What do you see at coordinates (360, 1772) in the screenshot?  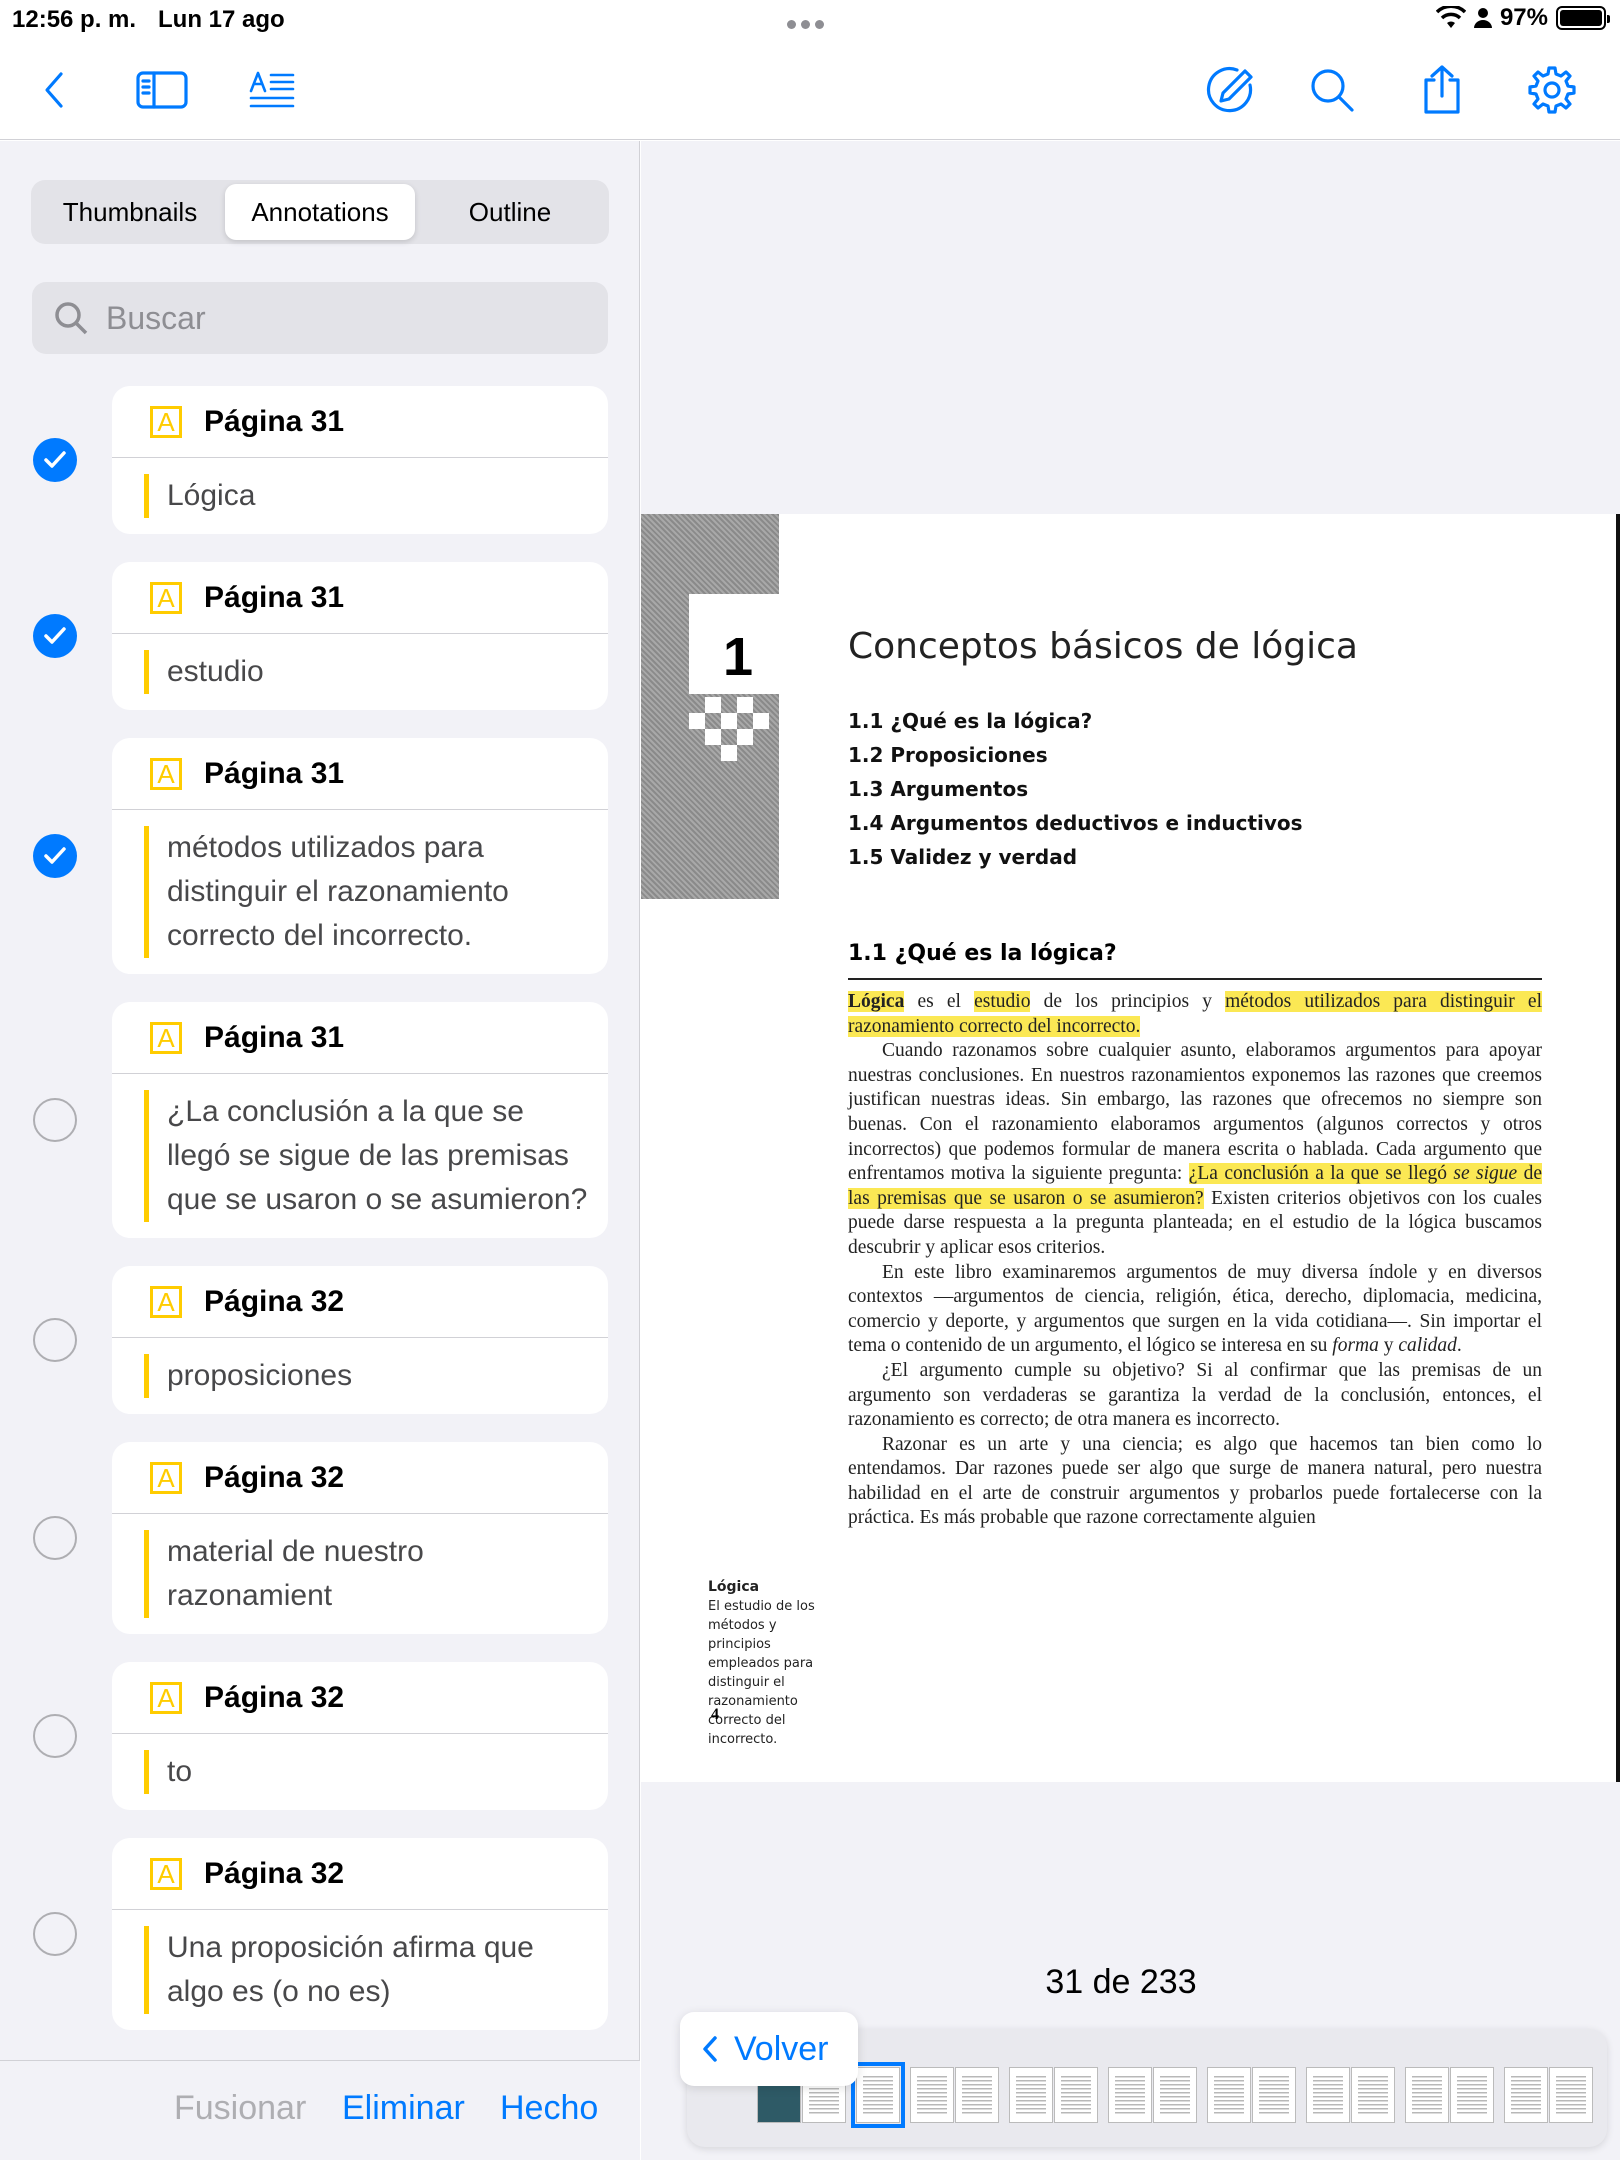 I see `annotation-body: to` at bounding box center [360, 1772].